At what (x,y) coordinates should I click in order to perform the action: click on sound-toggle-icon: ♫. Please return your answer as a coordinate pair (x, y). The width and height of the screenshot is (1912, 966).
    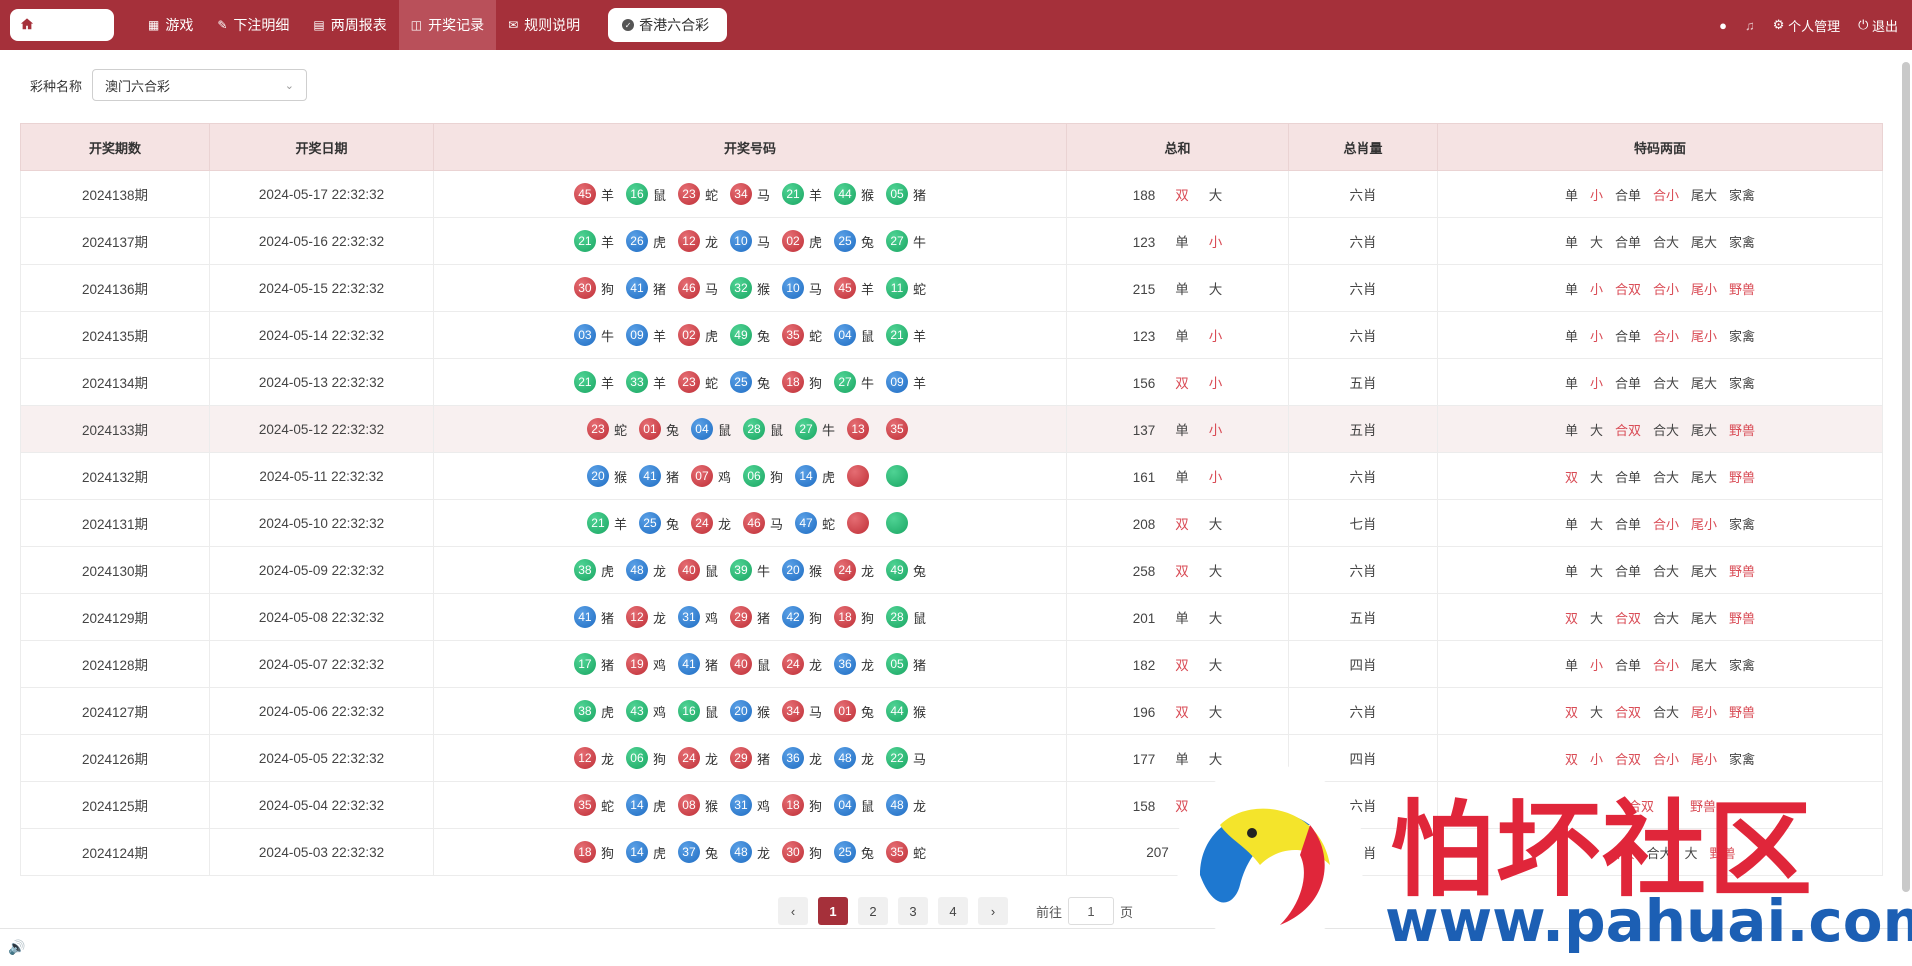
    Looking at the image, I should click on (1750, 25).